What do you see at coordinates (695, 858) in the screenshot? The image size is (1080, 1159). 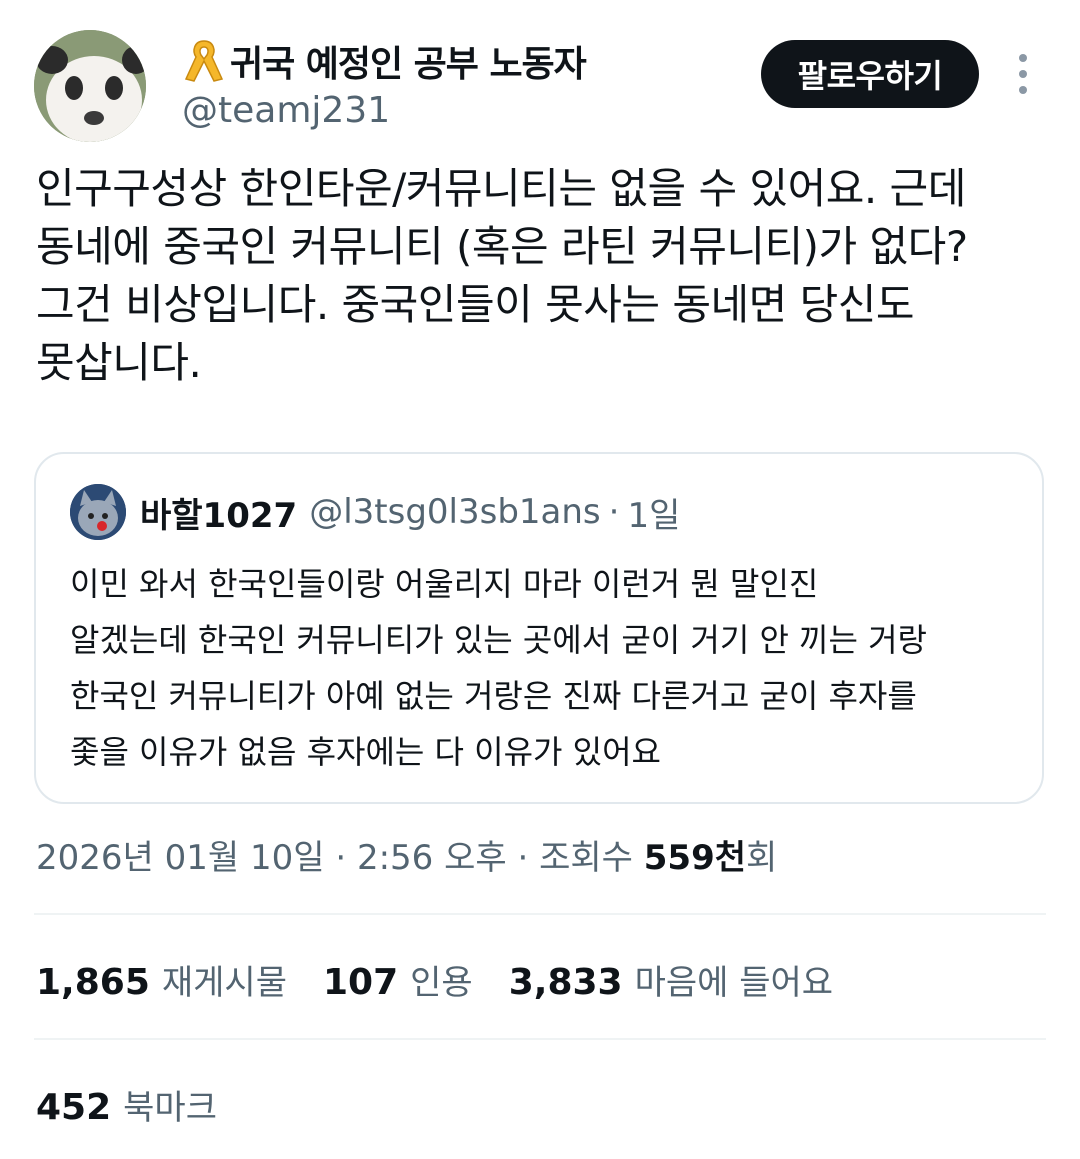 I see `views-count: 559천` at bounding box center [695, 858].